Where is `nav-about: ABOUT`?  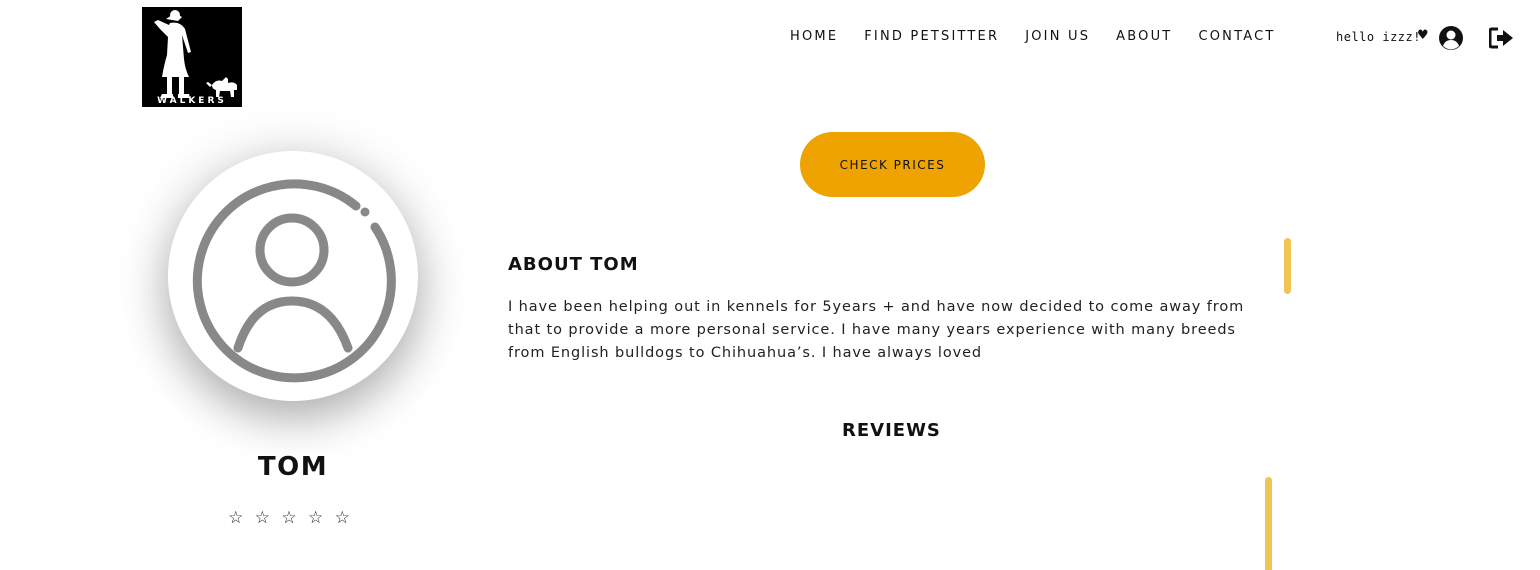
nav-about: ABOUT is located at coordinates (1144, 36).